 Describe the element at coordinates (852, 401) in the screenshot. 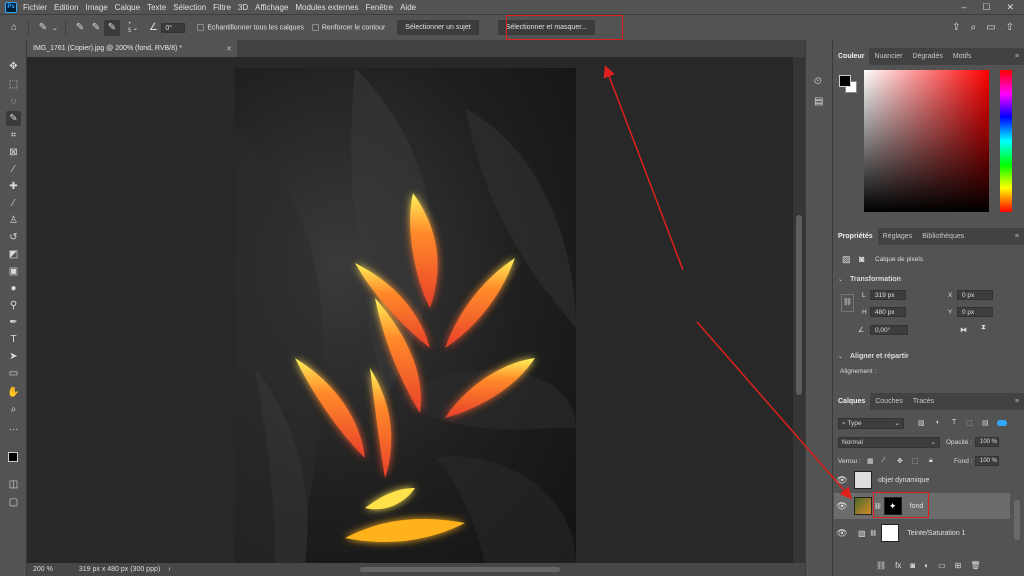

I see `tab-calques: Calques` at that location.